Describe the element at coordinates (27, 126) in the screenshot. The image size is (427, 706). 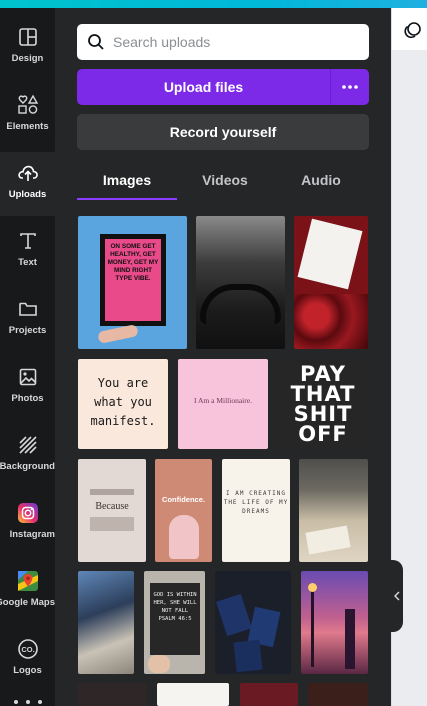
I see `rail-label-elements: Elements` at that location.